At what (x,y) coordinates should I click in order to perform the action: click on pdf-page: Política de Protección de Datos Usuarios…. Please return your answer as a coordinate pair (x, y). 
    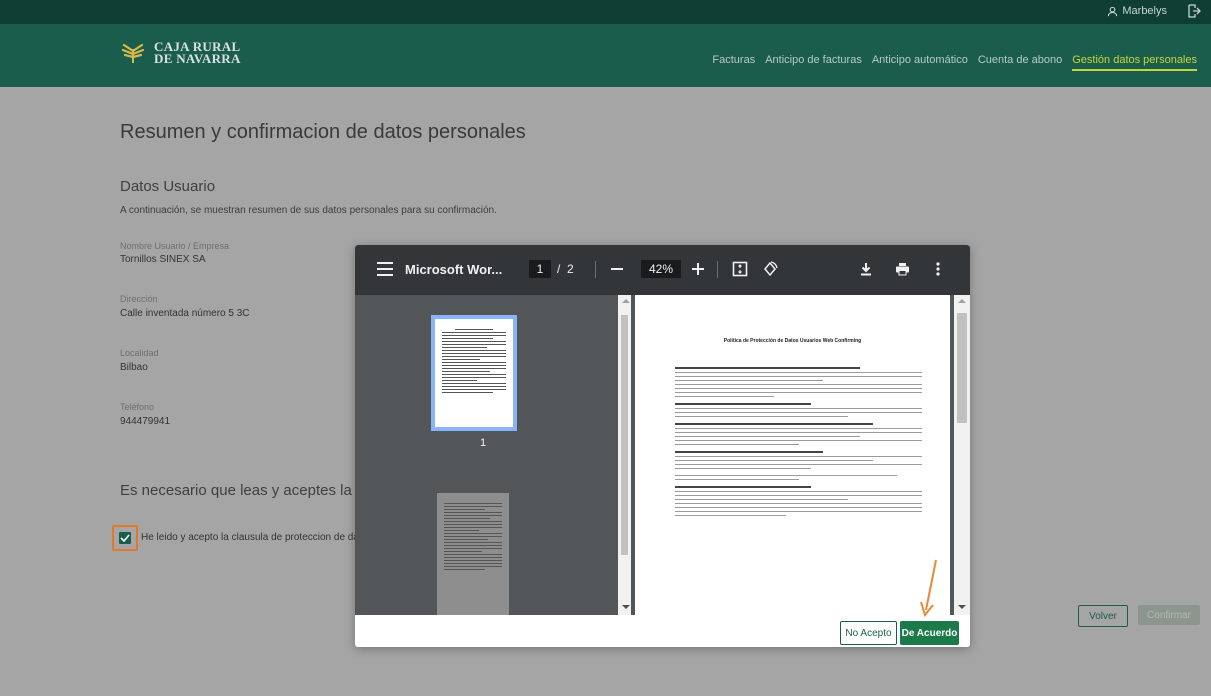
    Looking at the image, I should click on (792, 455).